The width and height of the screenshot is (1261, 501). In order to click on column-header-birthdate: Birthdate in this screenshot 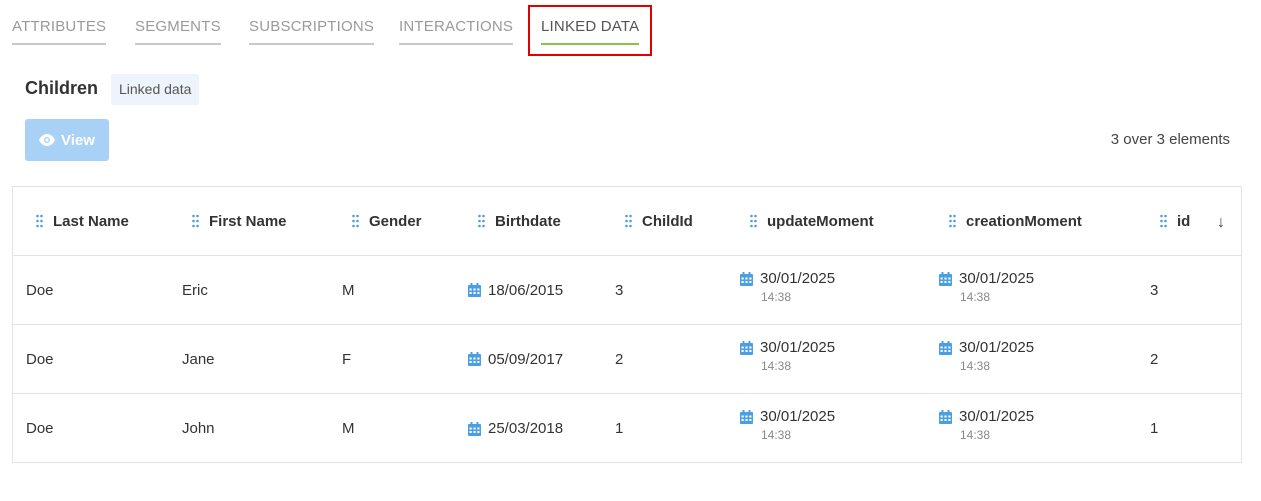, I will do `click(519, 221)`.